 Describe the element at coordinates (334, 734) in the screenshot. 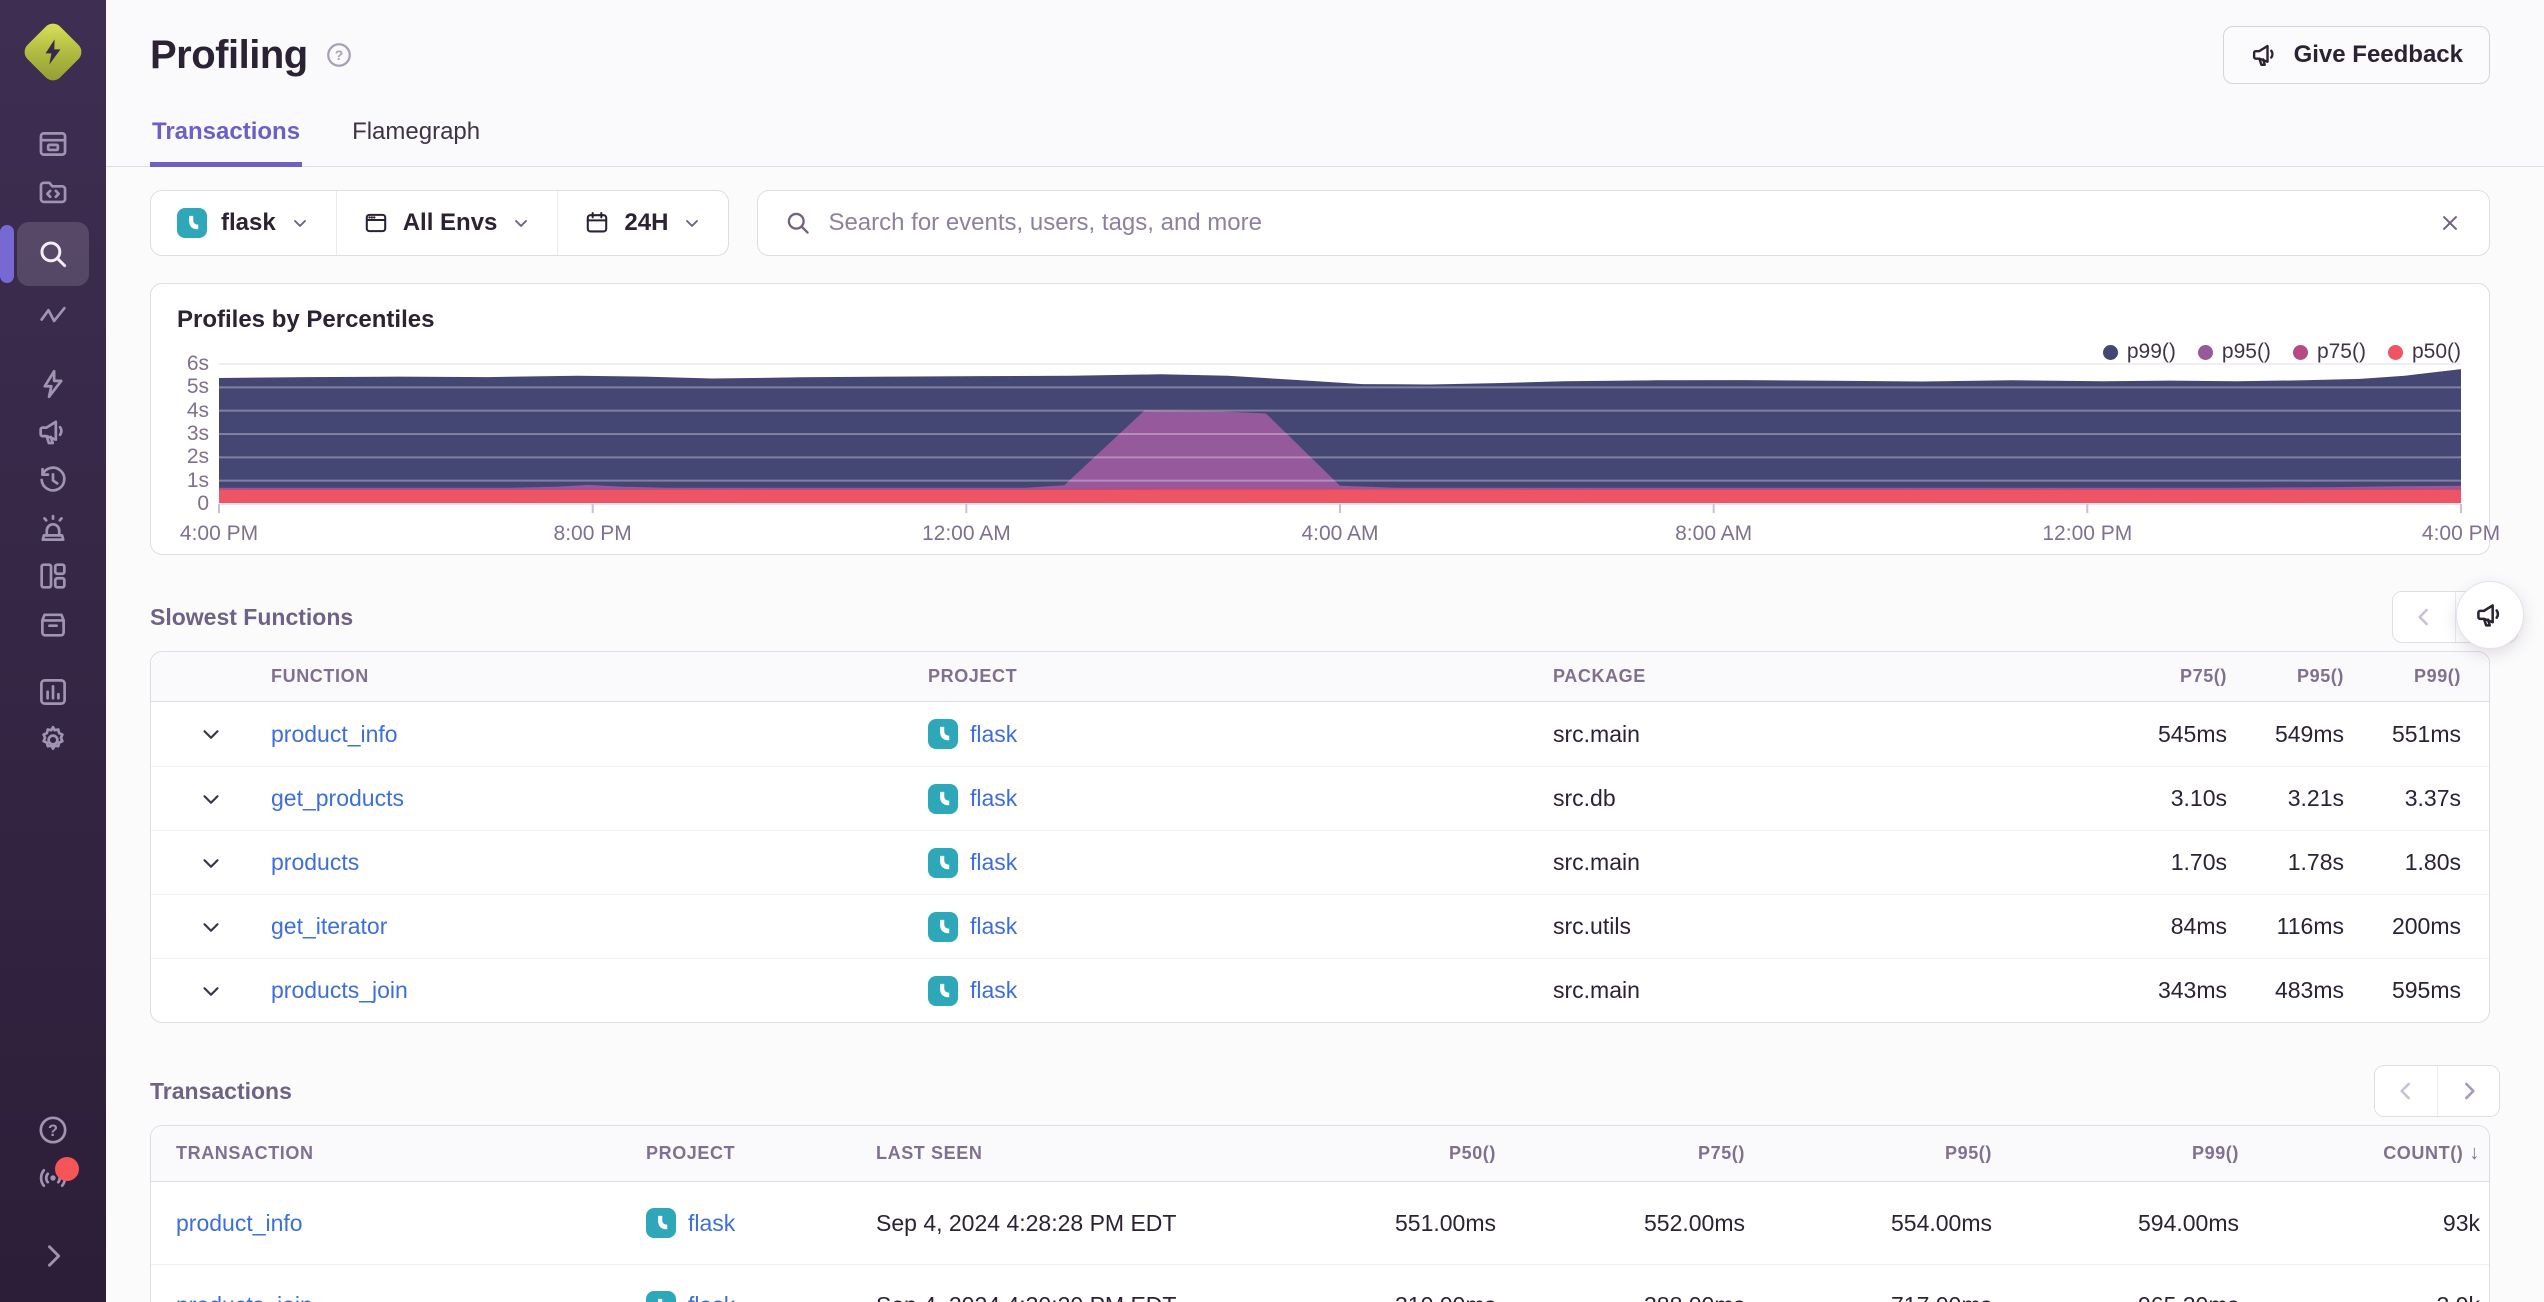

I see `function-link: product_info` at that location.